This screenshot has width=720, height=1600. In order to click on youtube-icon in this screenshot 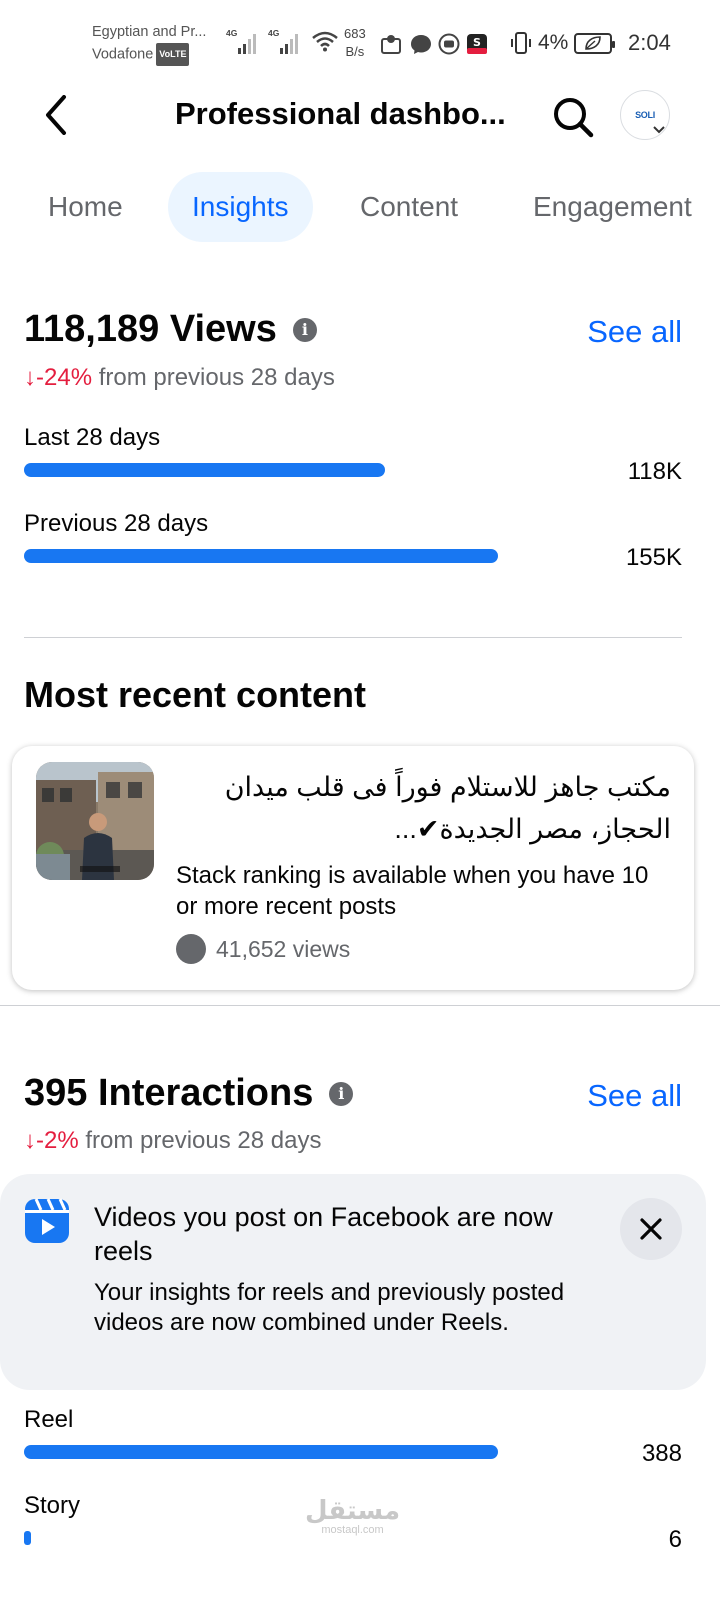, I will do `click(449, 44)`.